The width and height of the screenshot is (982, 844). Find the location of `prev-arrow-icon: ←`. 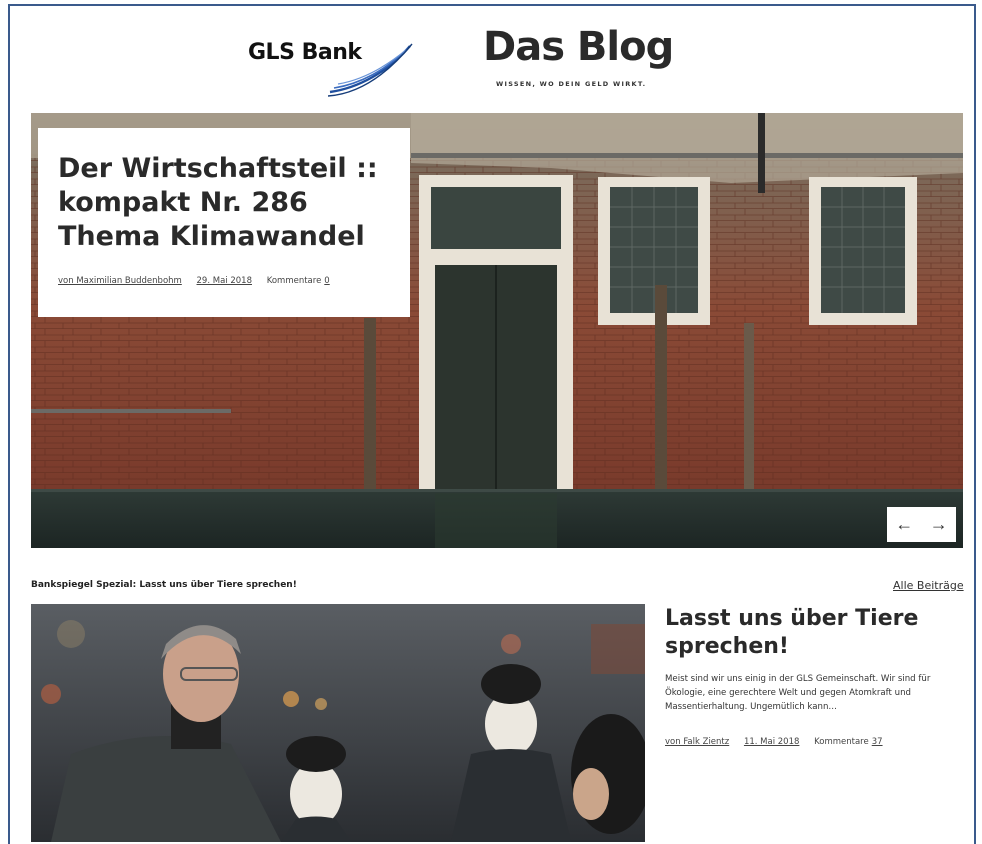

prev-arrow-icon: ← is located at coordinates (904, 524).